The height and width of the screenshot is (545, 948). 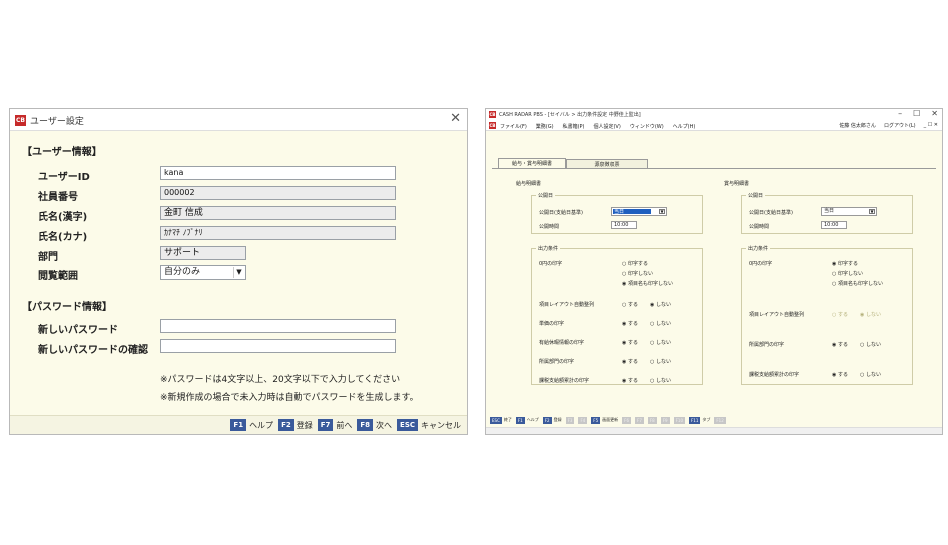 What do you see at coordinates (570, 420) in the screenshot?
I see `fkey-f3: F3` at bounding box center [570, 420].